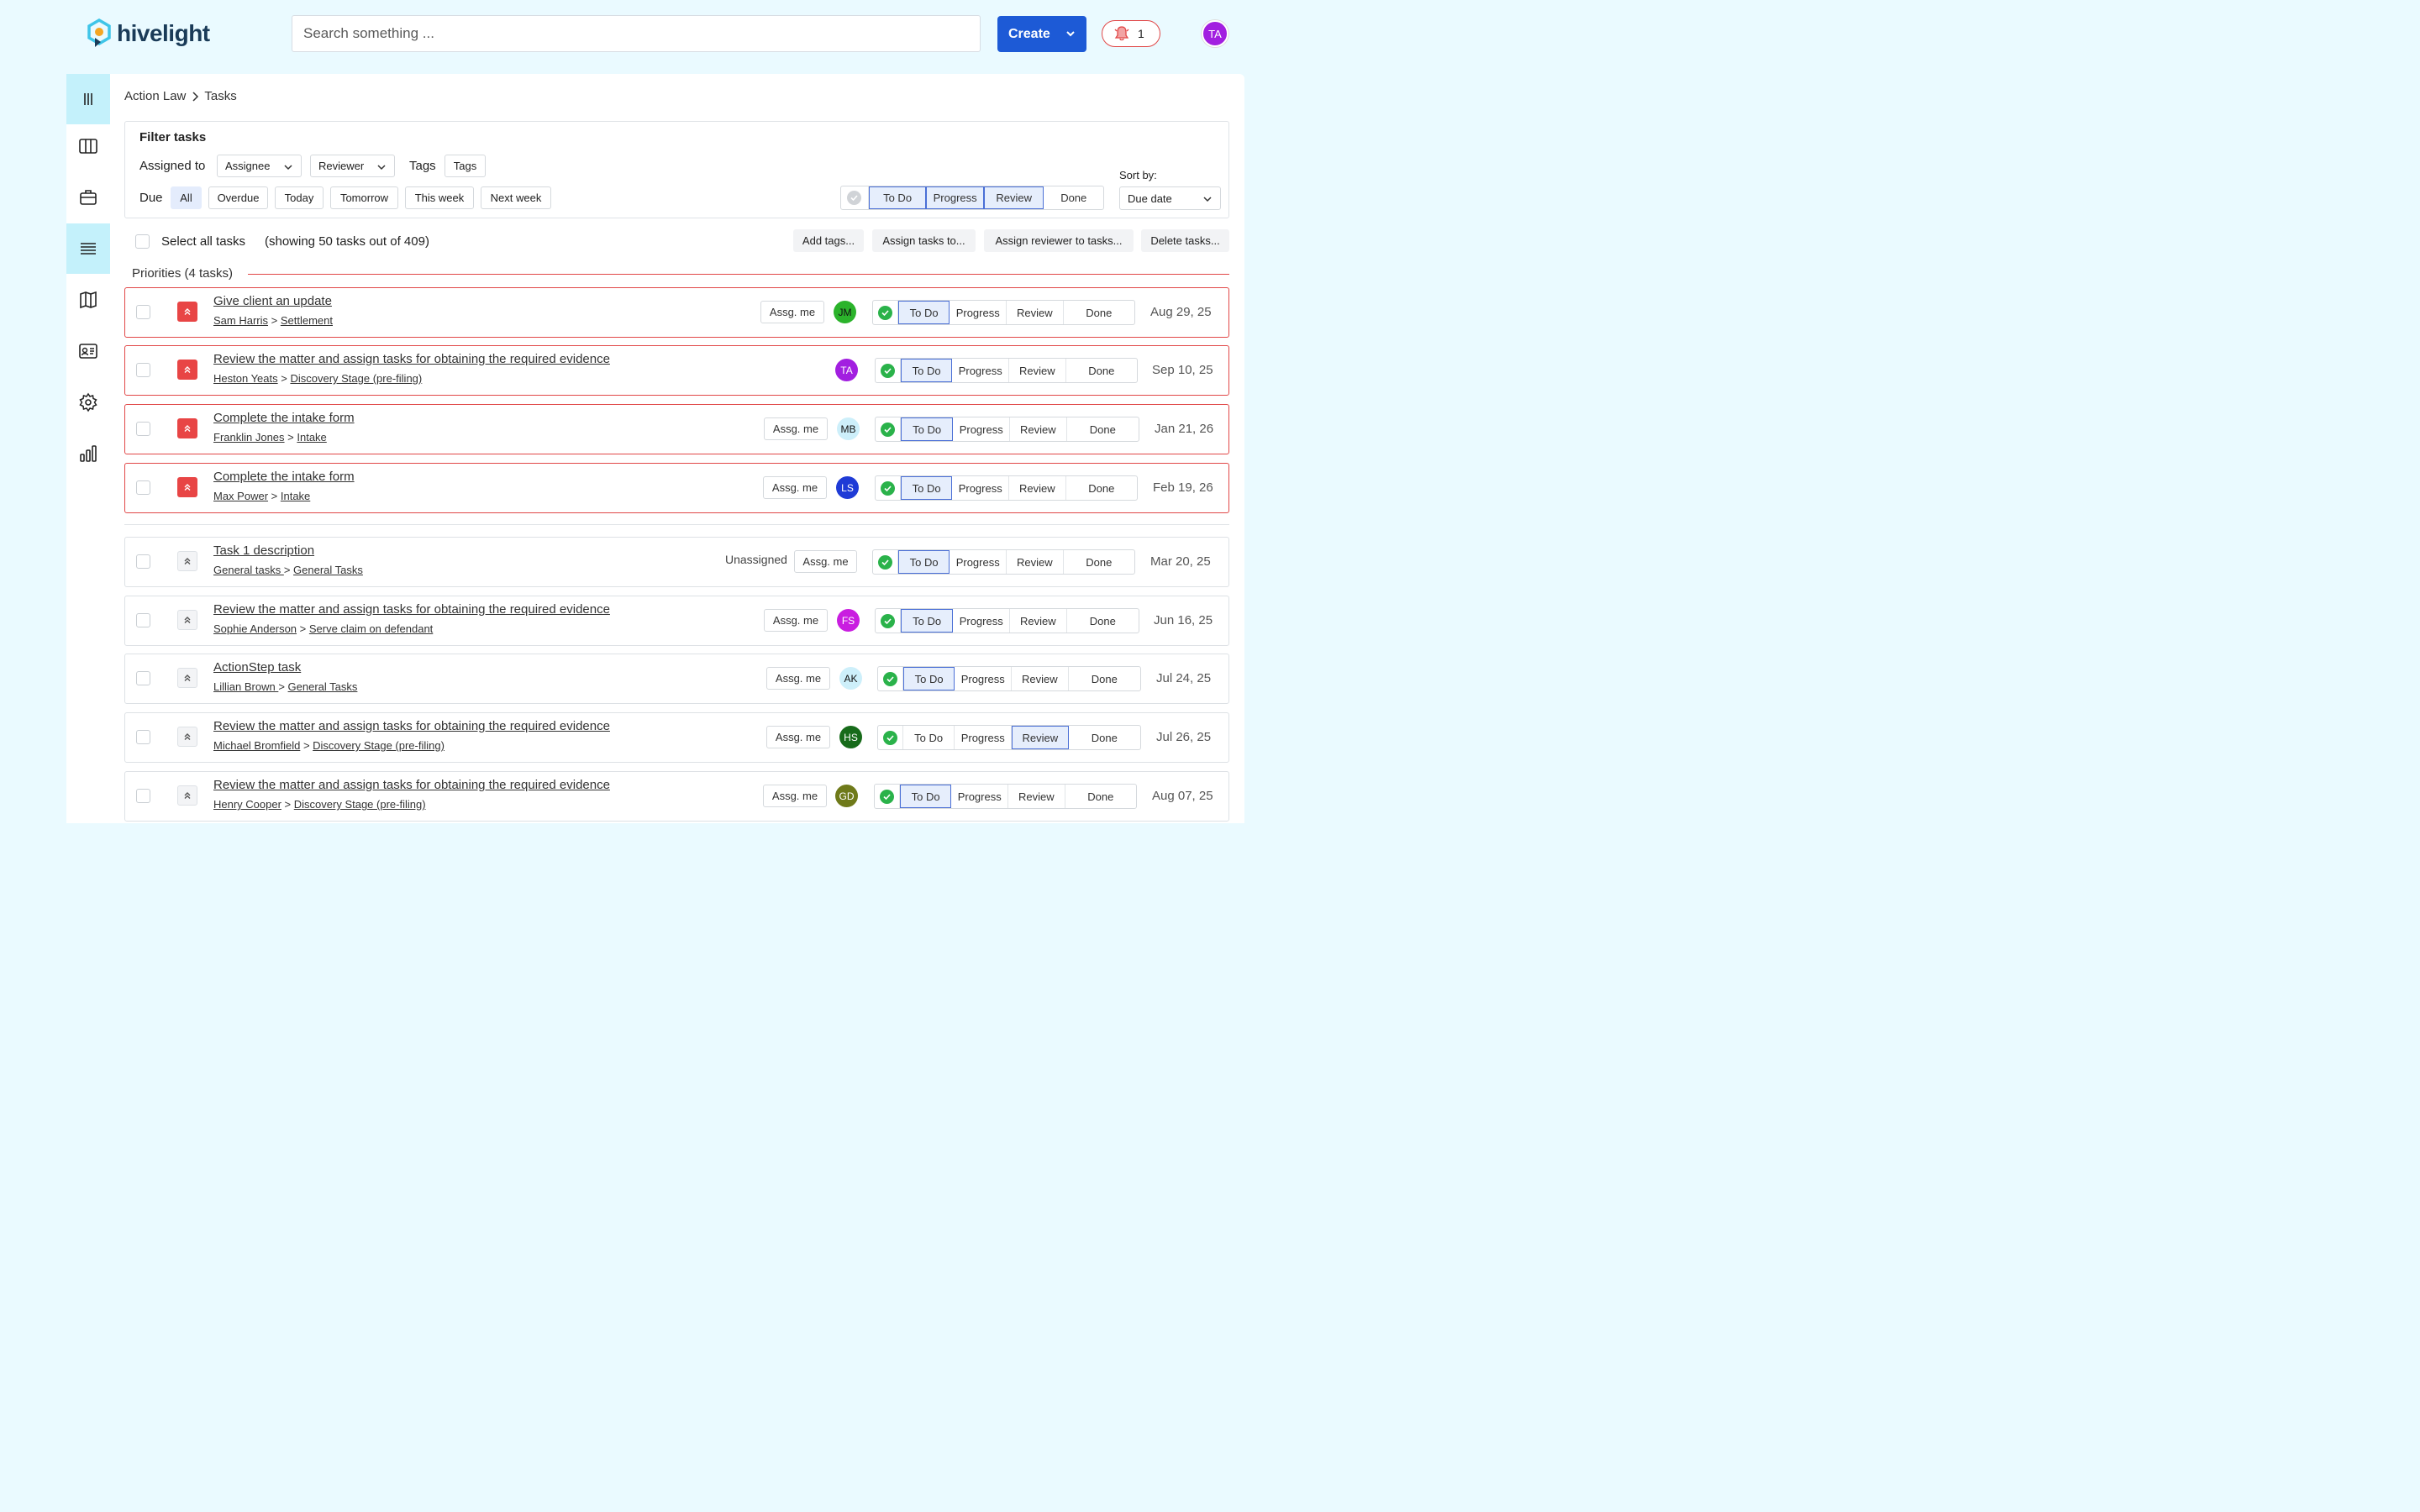  Describe the element at coordinates (1131, 33) in the screenshot. I see `notifications-button: 1` at that location.